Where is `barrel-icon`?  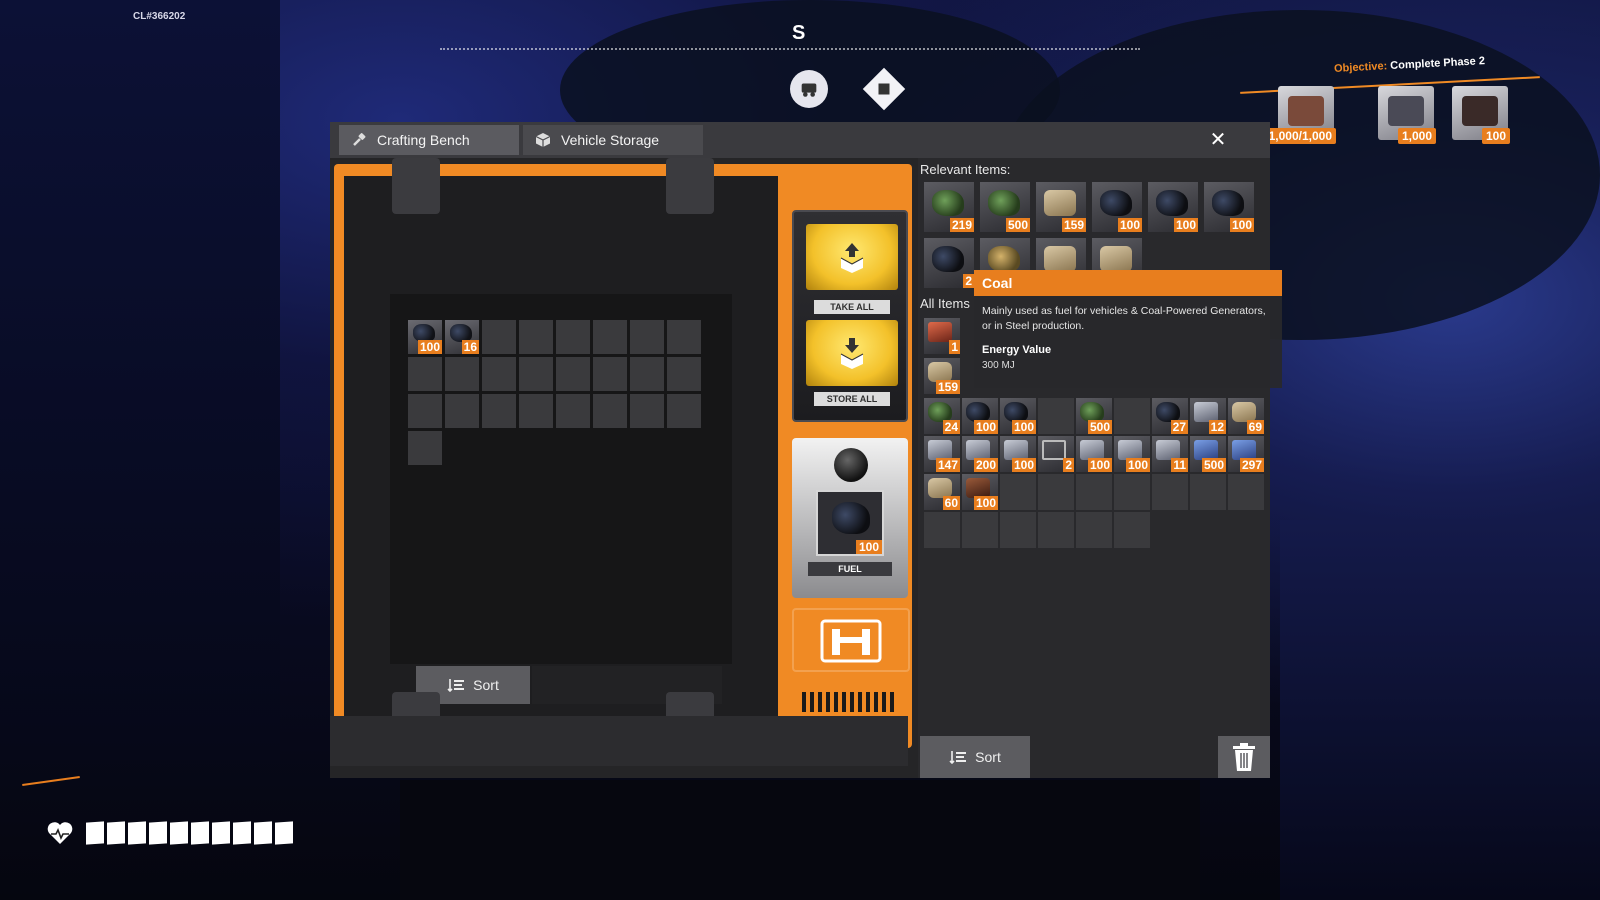
barrel-icon is located at coordinates (978, 488).